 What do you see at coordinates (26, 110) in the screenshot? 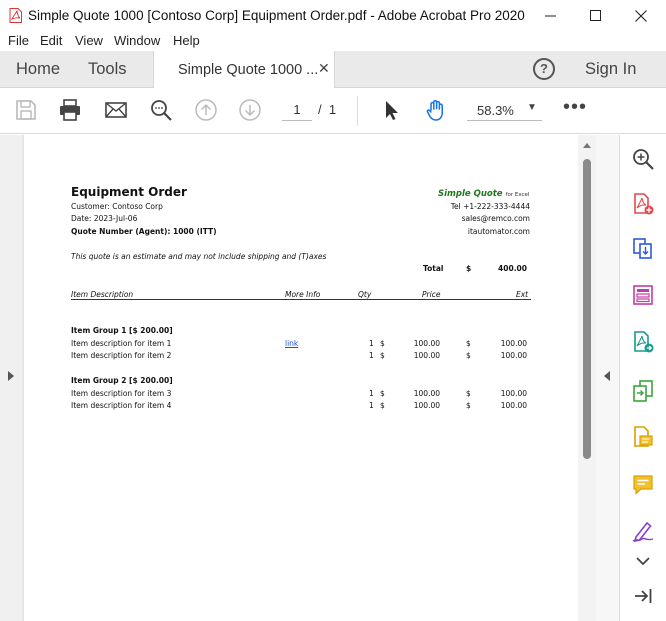
I see `save-icon` at bounding box center [26, 110].